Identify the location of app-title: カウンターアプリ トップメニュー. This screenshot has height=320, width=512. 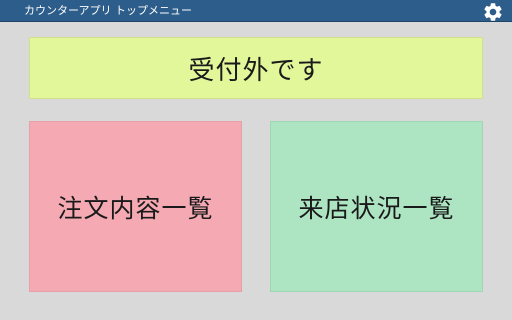
(108, 10).